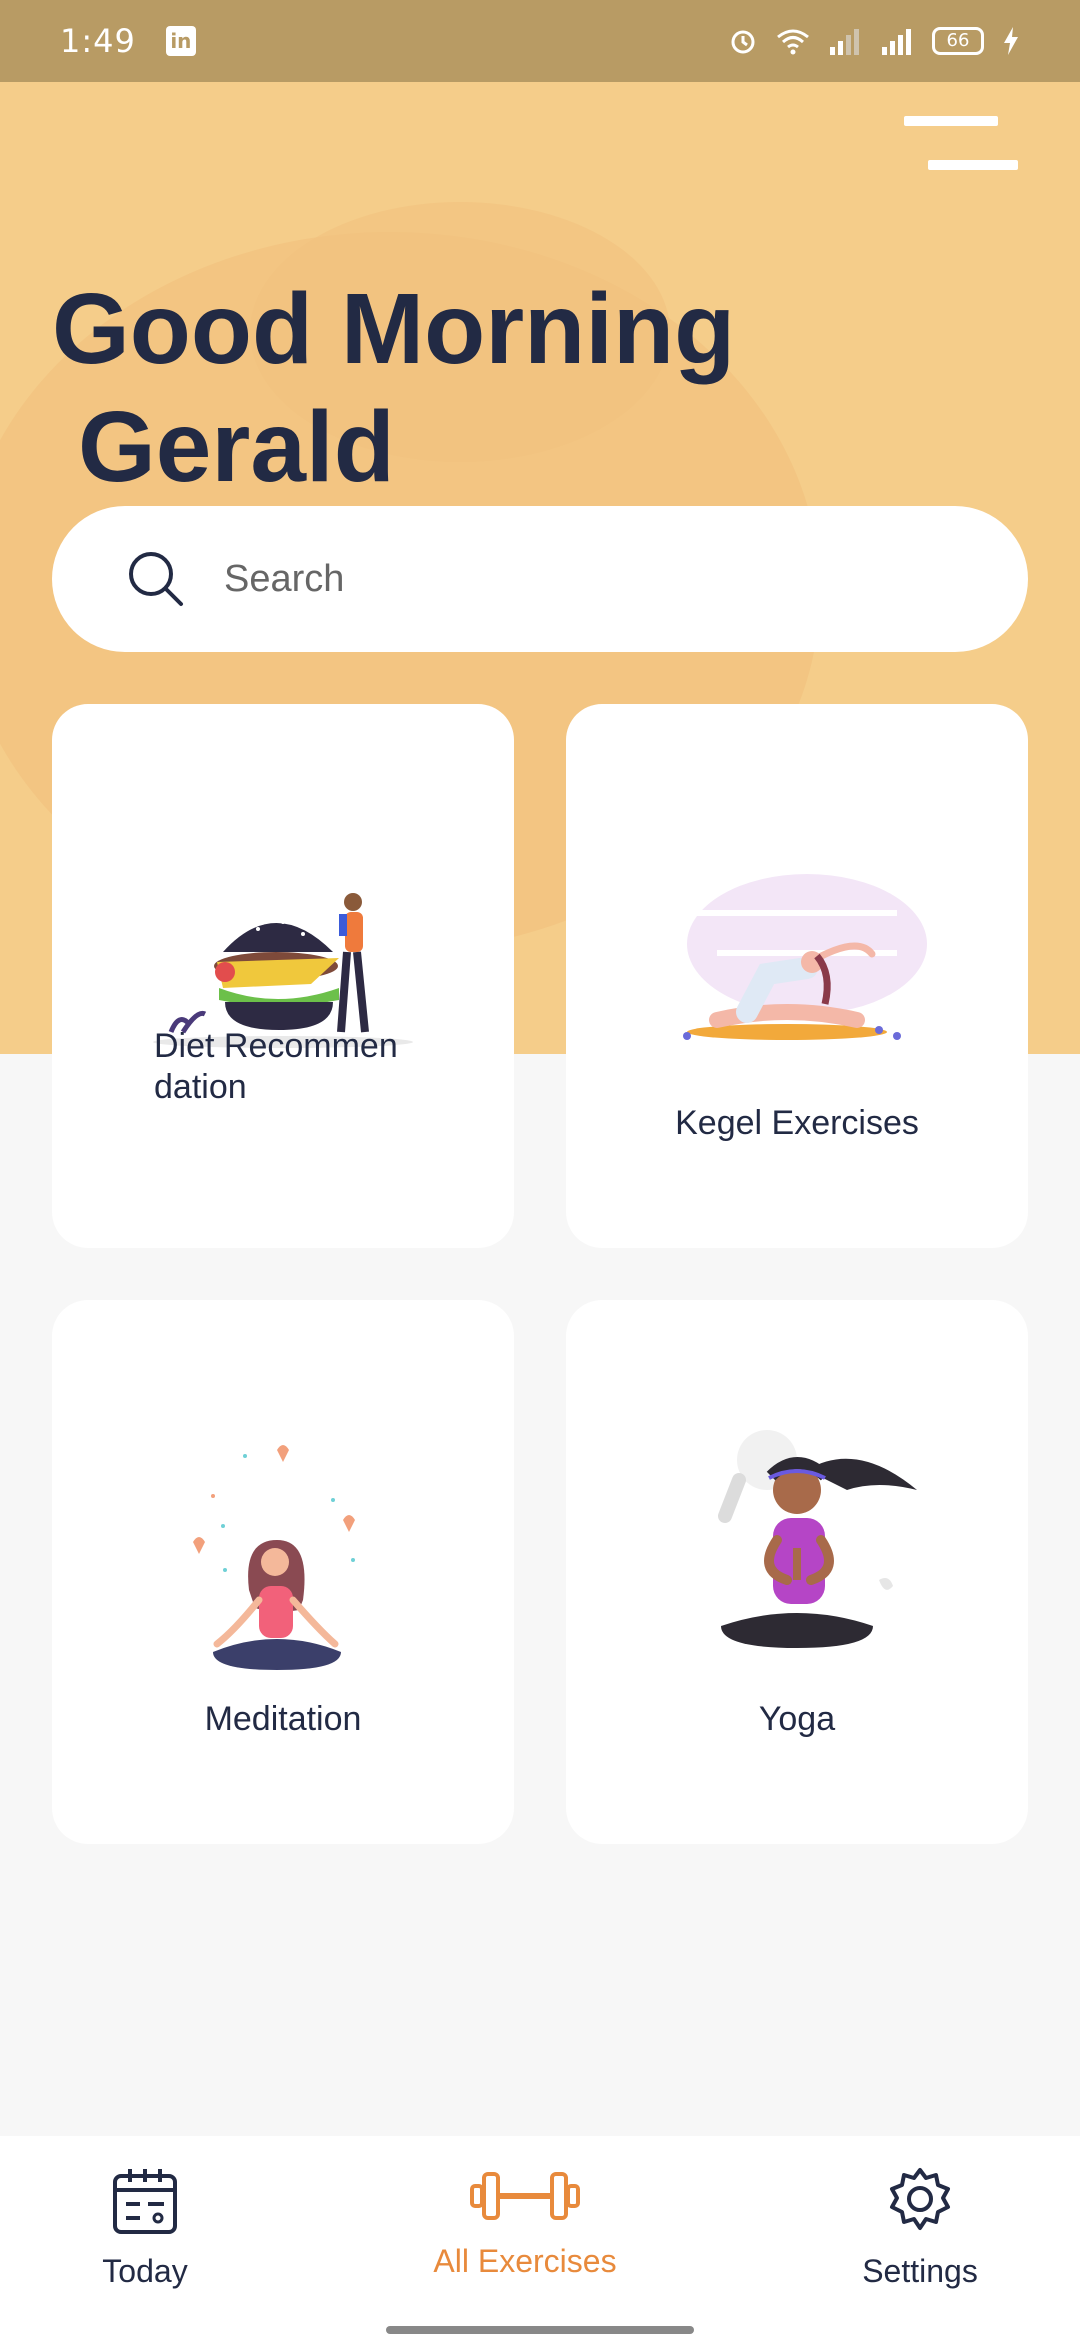 The height and width of the screenshot is (2340, 1080). Describe the element at coordinates (797, 1123) in the screenshot. I see `card-label: Kegel Exercises` at that location.